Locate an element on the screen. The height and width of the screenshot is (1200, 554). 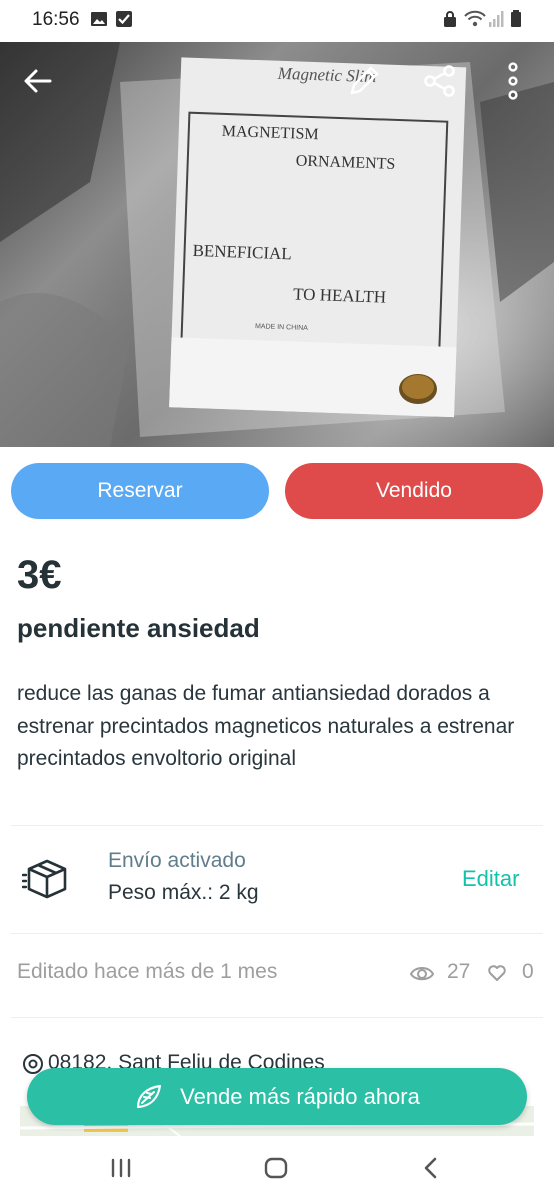
back-nav-button is located at coordinates (431, 1168).